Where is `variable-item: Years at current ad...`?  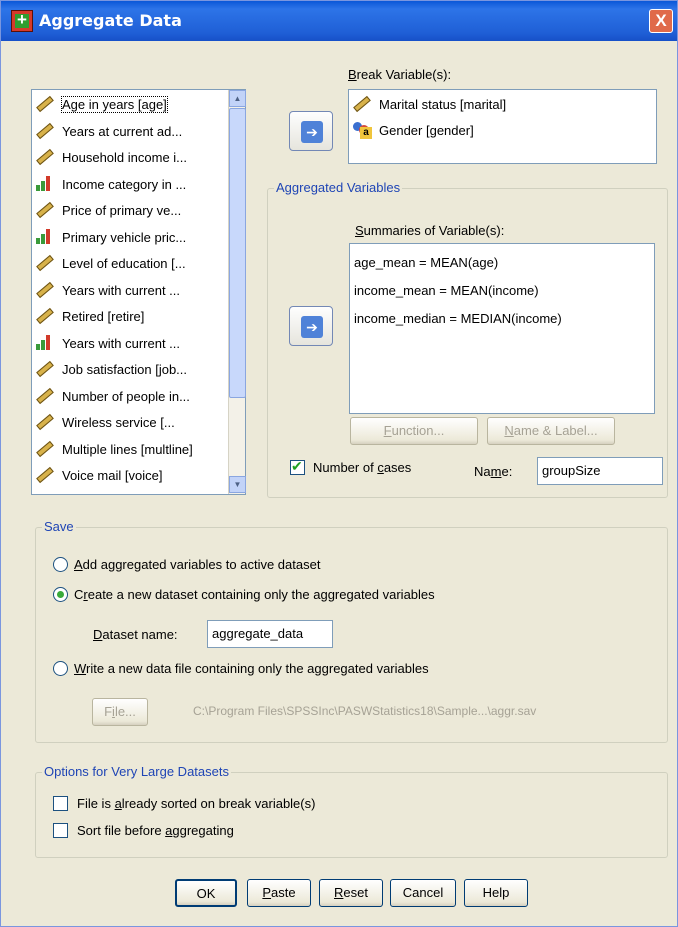 variable-item: Years at current ad... is located at coordinates (128, 131).